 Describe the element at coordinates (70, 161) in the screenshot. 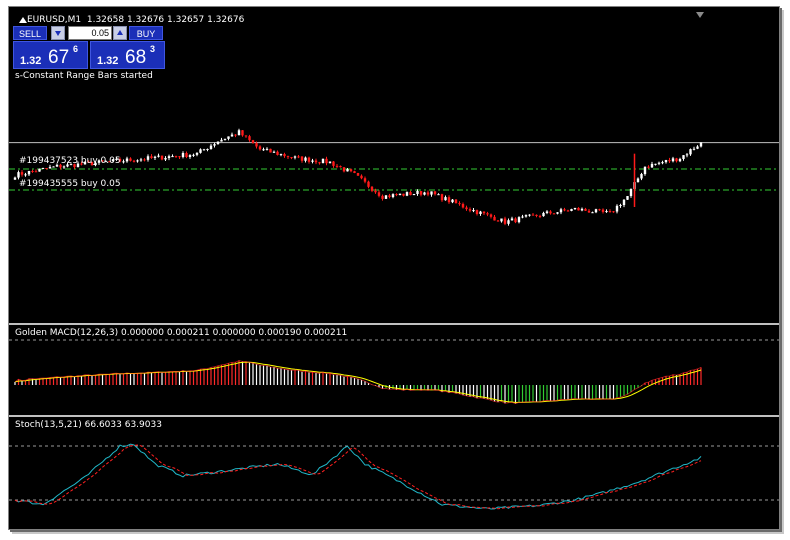

I see `order-label-1: #199437523 buy 0.05` at that location.